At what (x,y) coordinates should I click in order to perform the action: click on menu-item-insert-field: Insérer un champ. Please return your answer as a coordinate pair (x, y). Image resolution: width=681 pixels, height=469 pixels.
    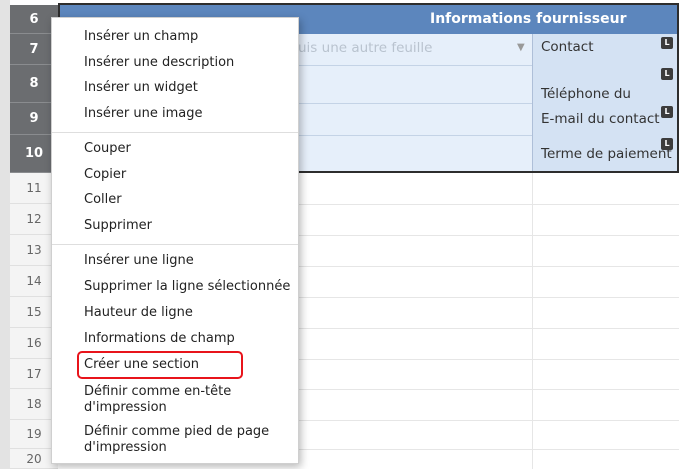
    Looking at the image, I should click on (141, 37).